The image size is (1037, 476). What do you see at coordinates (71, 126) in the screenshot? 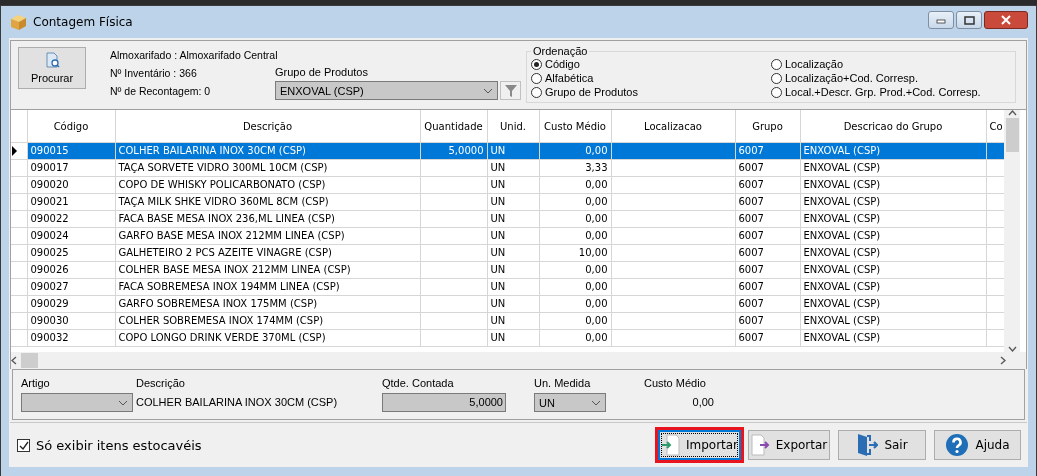
I see `column-header: Código` at bounding box center [71, 126].